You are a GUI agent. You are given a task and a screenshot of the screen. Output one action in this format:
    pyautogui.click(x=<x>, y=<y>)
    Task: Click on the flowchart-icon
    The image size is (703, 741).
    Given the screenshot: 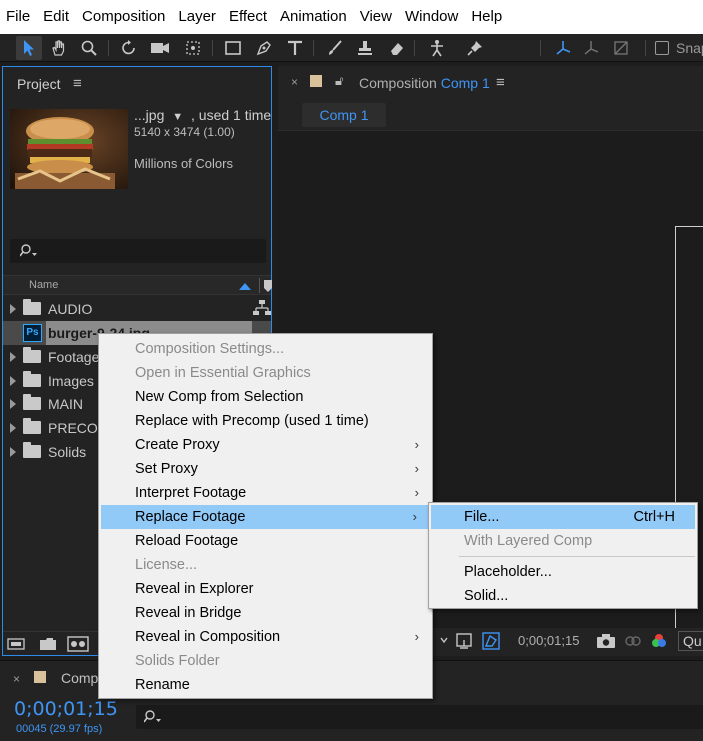 What is the action you would take?
    pyautogui.click(x=262, y=308)
    